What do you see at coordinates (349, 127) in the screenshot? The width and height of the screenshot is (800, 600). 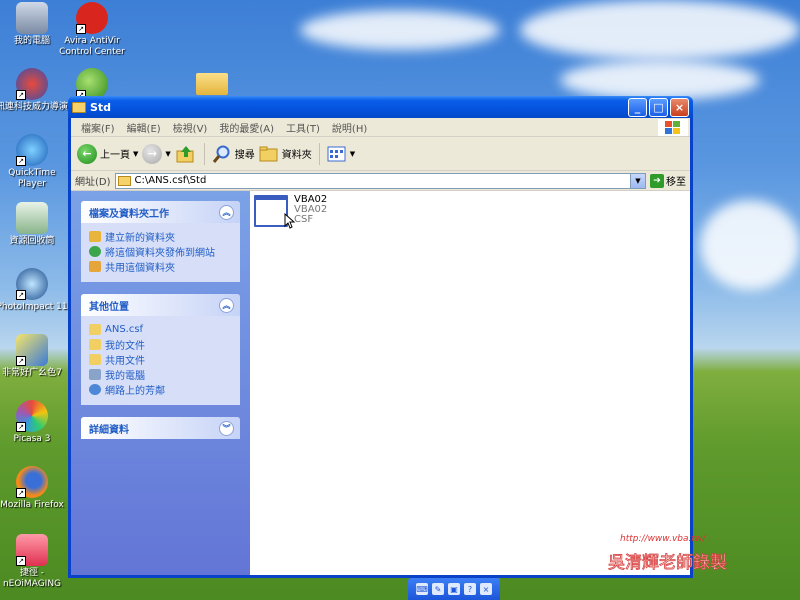 I see `menu-help: 說明(H)` at bounding box center [349, 127].